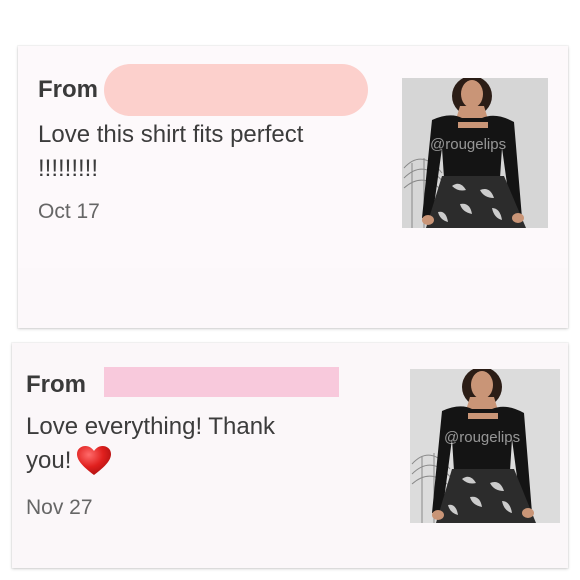 This screenshot has width=580, height=580. What do you see at coordinates (49, 460) in the screenshot?
I see `review-text-line: you!` at bounding box center [49, 460].